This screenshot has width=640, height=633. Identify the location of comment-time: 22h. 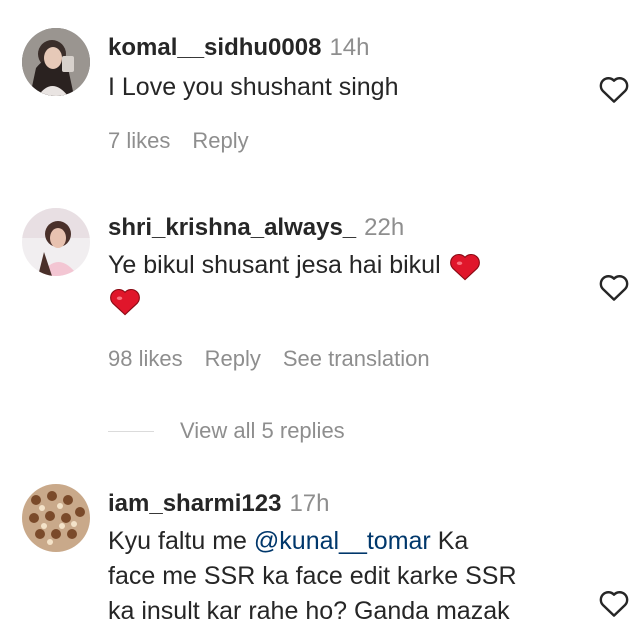
(384, 227).